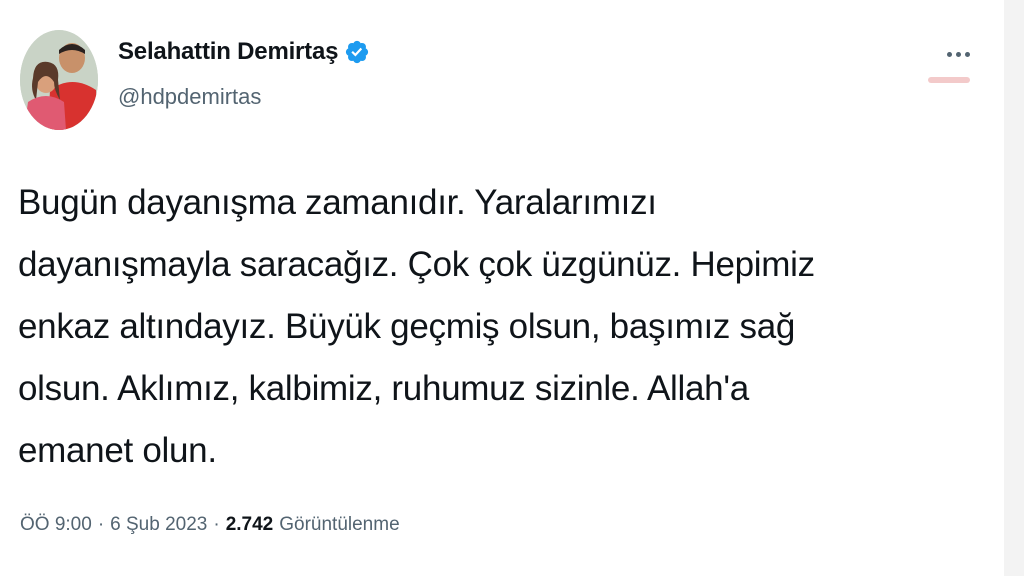 This screenshot has height=576, width=1024. I want to click on avatar-photo, so click(59, 80).